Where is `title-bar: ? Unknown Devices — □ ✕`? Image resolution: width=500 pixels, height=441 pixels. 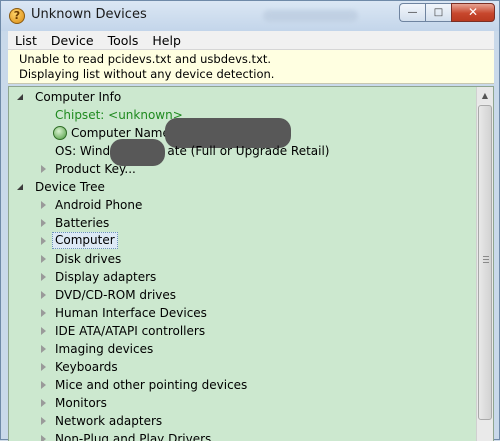 title-bar: ? Unknown Devices — □ ✕ is located at coordinates (250, 16).